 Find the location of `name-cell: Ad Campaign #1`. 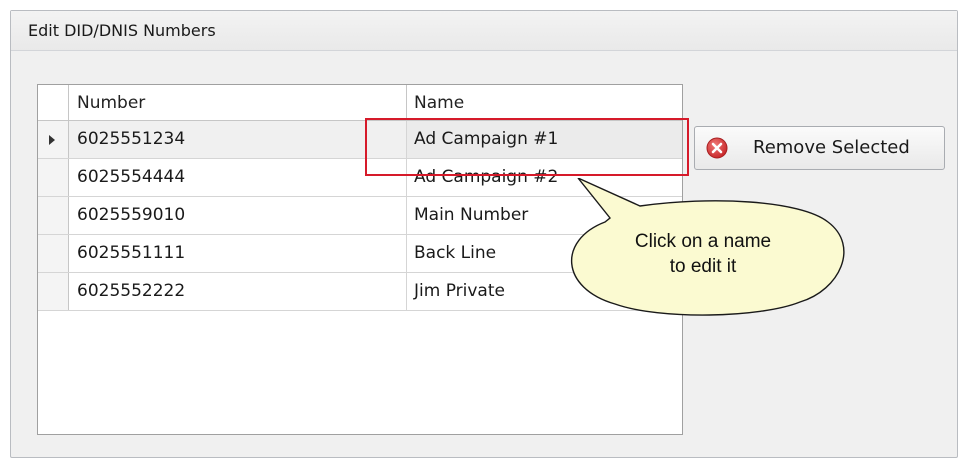

name-cell: Ad Campaign #1 is located at coordinates (544, 139).